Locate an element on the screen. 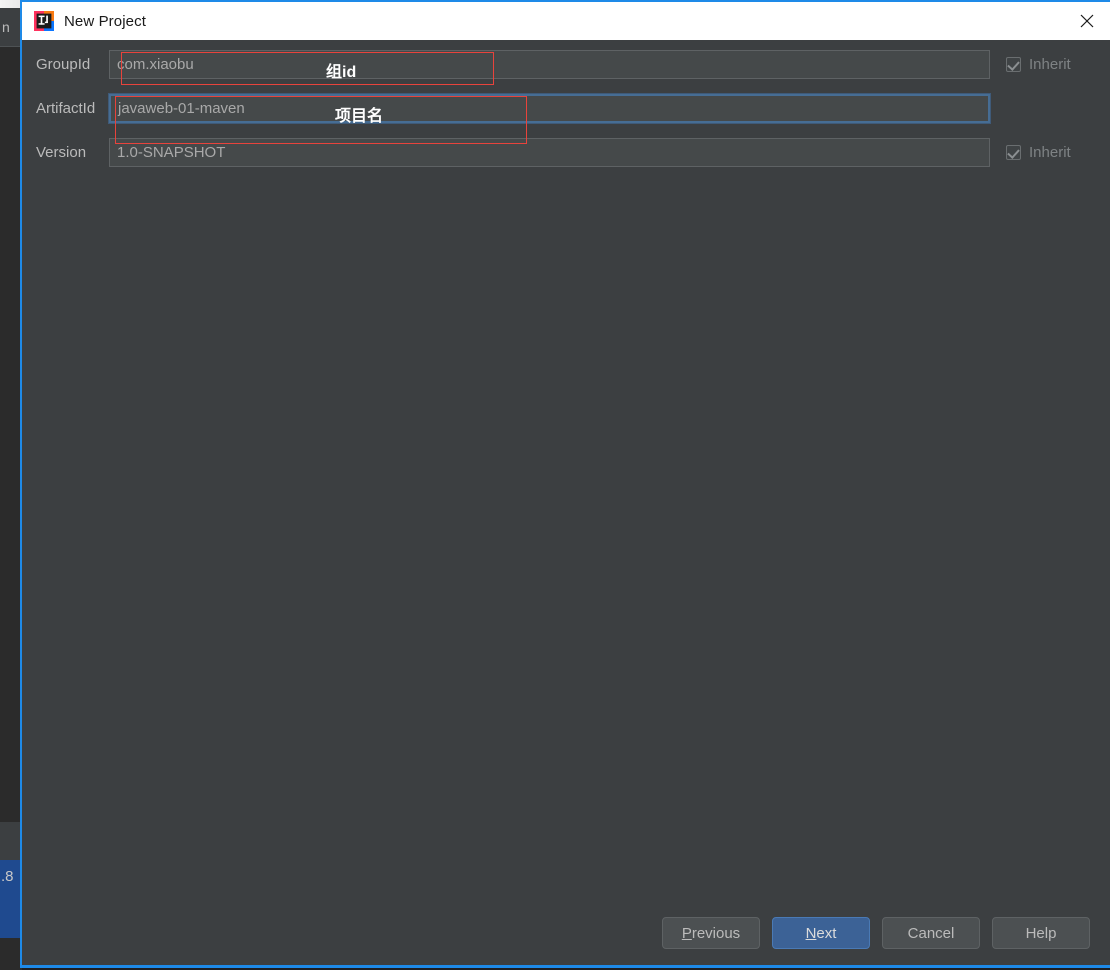  version-label: Version is located at coordinates (61, 152).